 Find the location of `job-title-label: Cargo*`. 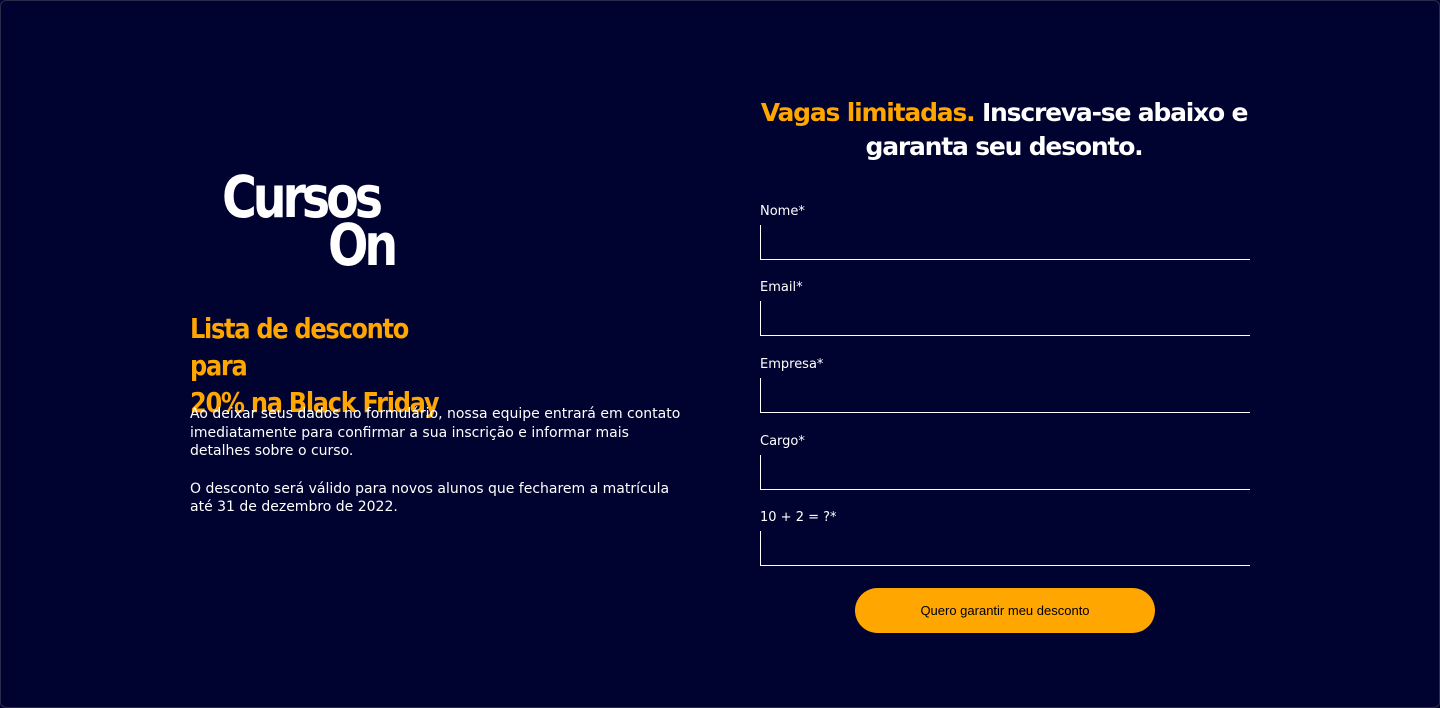

job-title-label: Cargo* is located at coordinates (782, 441).